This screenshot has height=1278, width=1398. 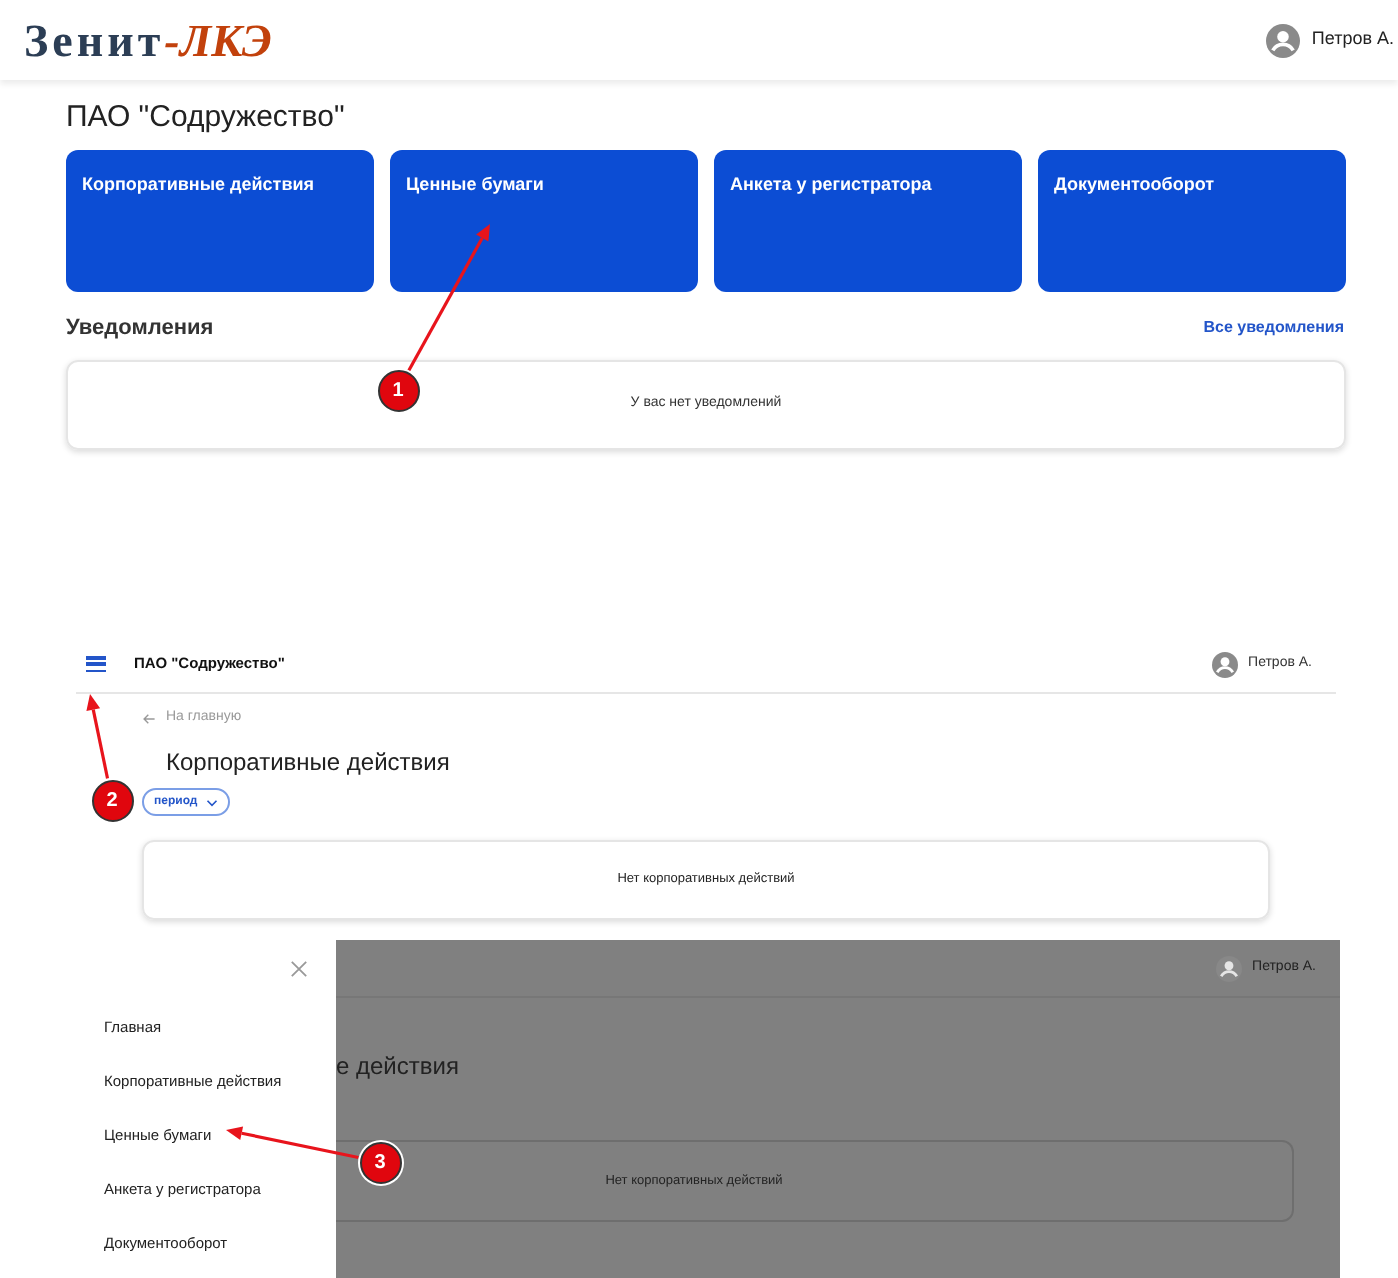 I want to click on notifications-title: Уведомления, so click(x=140, y=328).